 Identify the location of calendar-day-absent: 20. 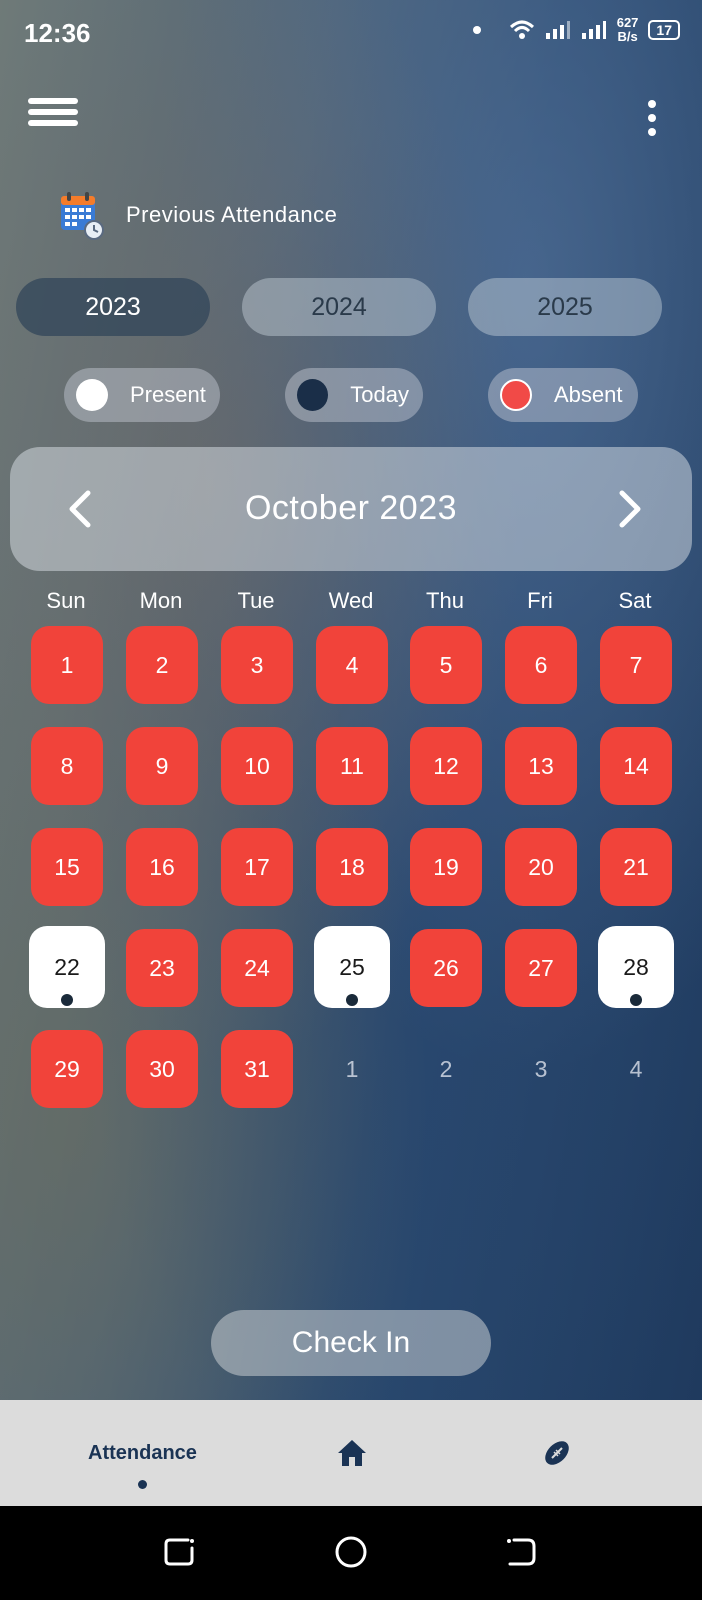
(541, 867).